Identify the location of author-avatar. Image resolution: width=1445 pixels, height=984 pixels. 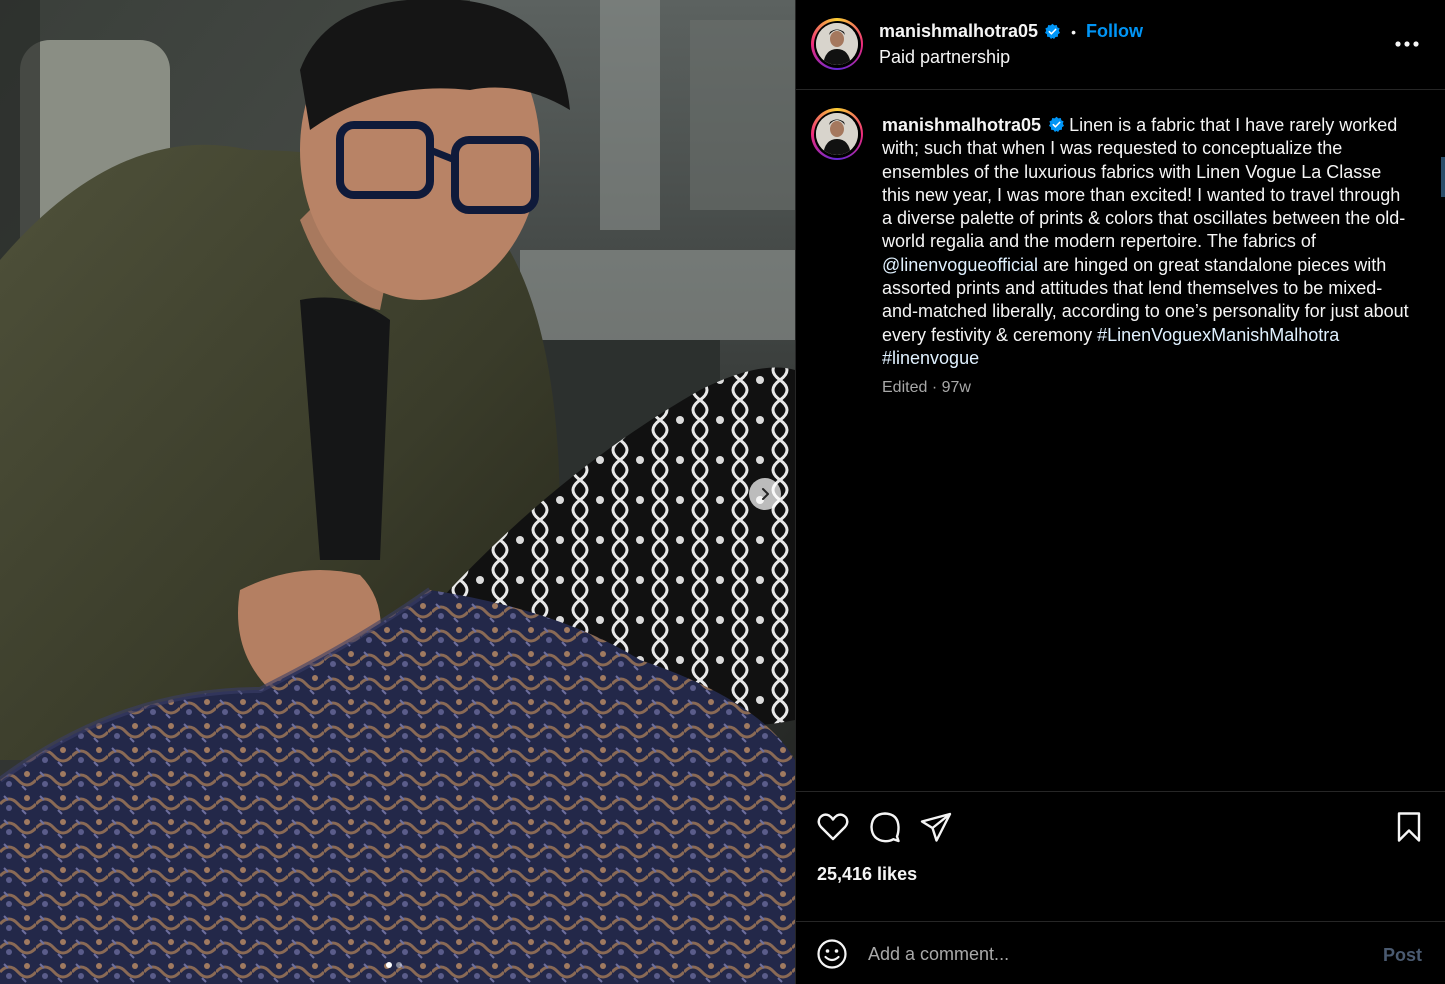
(837, 44).